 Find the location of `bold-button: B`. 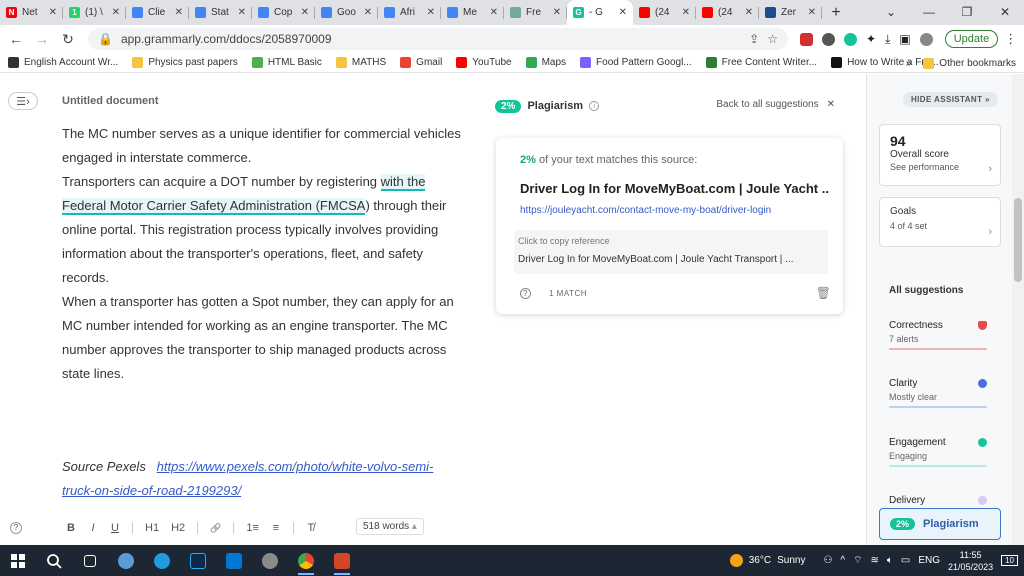

bold-button: B is located at coordinates (71, 528).